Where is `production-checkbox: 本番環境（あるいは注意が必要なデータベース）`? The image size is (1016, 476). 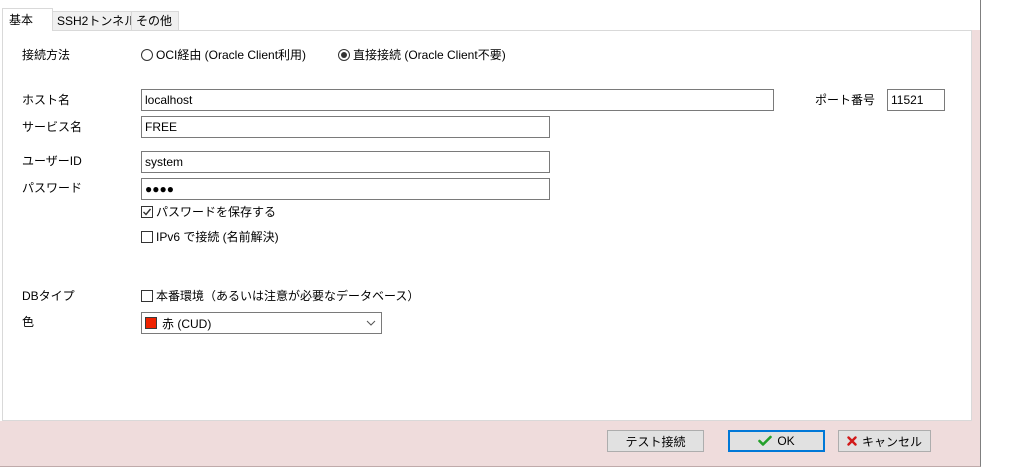 production-checkbox: 本番環境（あるいは注意が必要なデータベース） is located at coordinates (280, 296).